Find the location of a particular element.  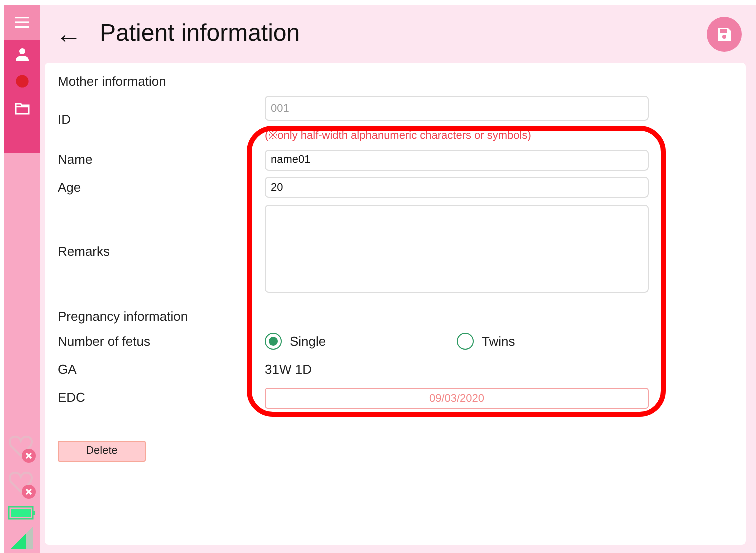

field-label: Number of fetus is located at coordinates (105, 341).